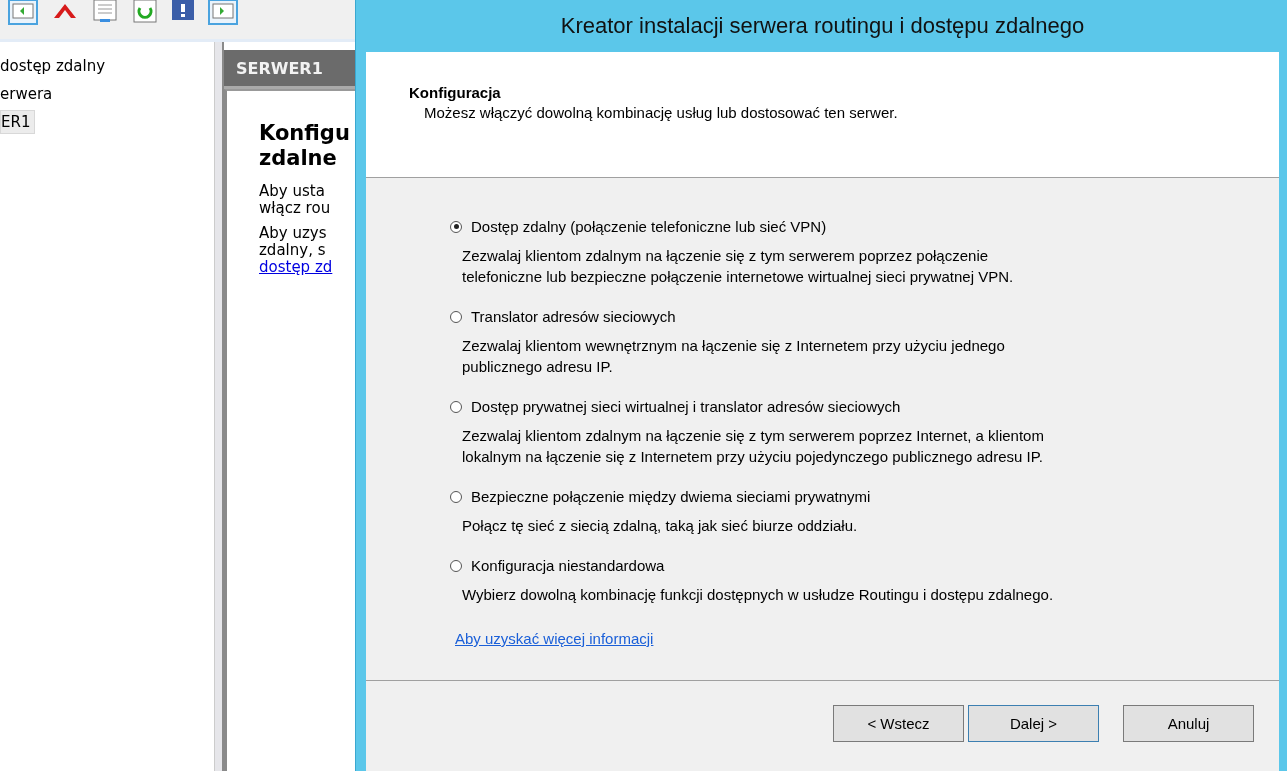  Describe the element at coordinates (1188, 723) in the screenshot. I see `dialog-button: Anuluj` at that location.